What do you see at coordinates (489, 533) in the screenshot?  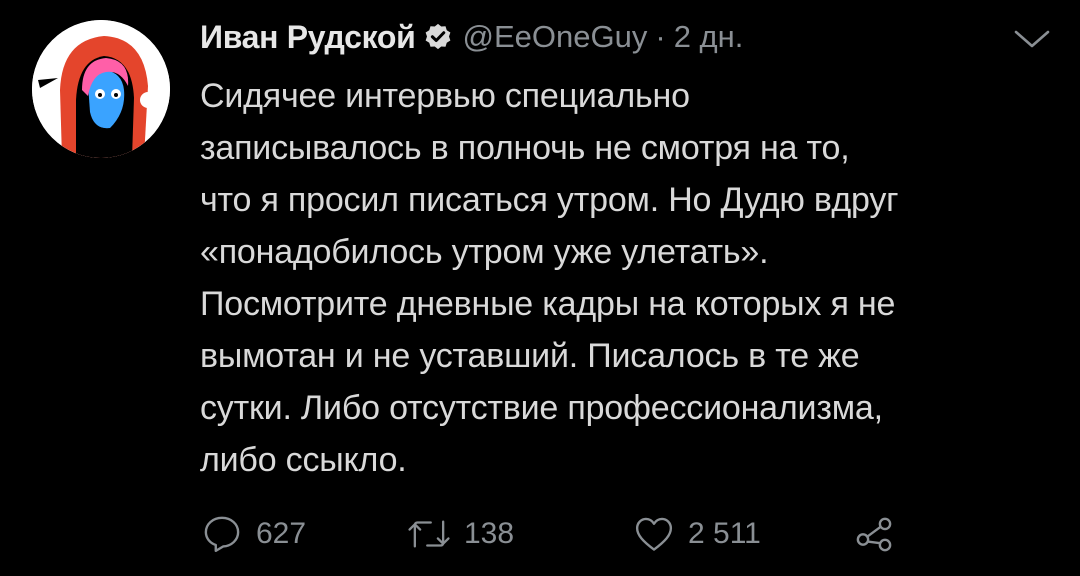 I see `retweet-count: 138` at bounding box center [489, 533].